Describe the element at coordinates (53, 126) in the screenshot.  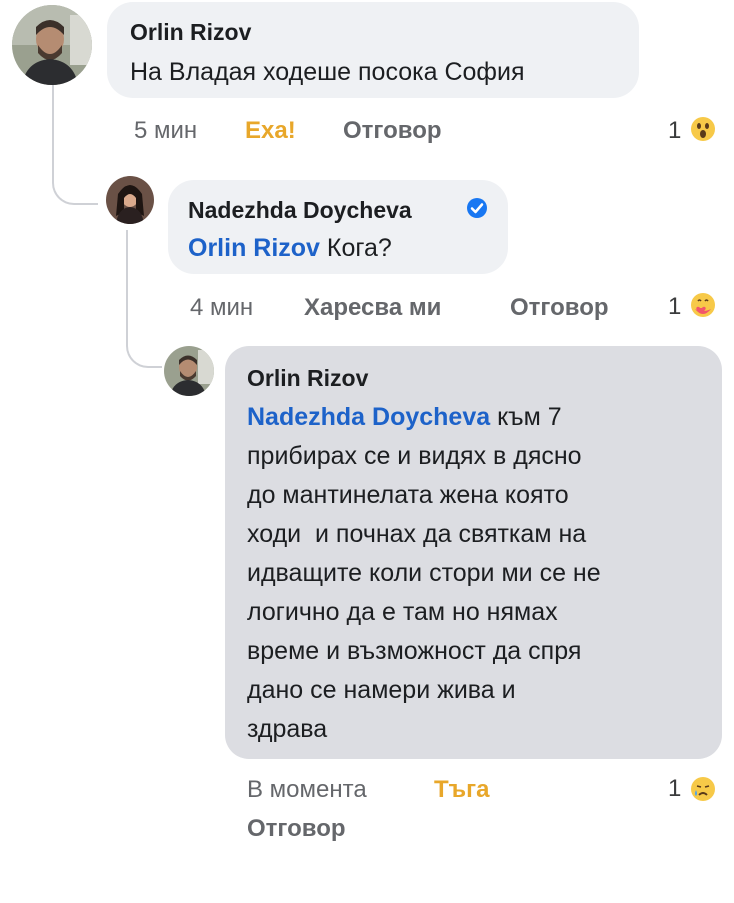
I see `thread-line` at that location.